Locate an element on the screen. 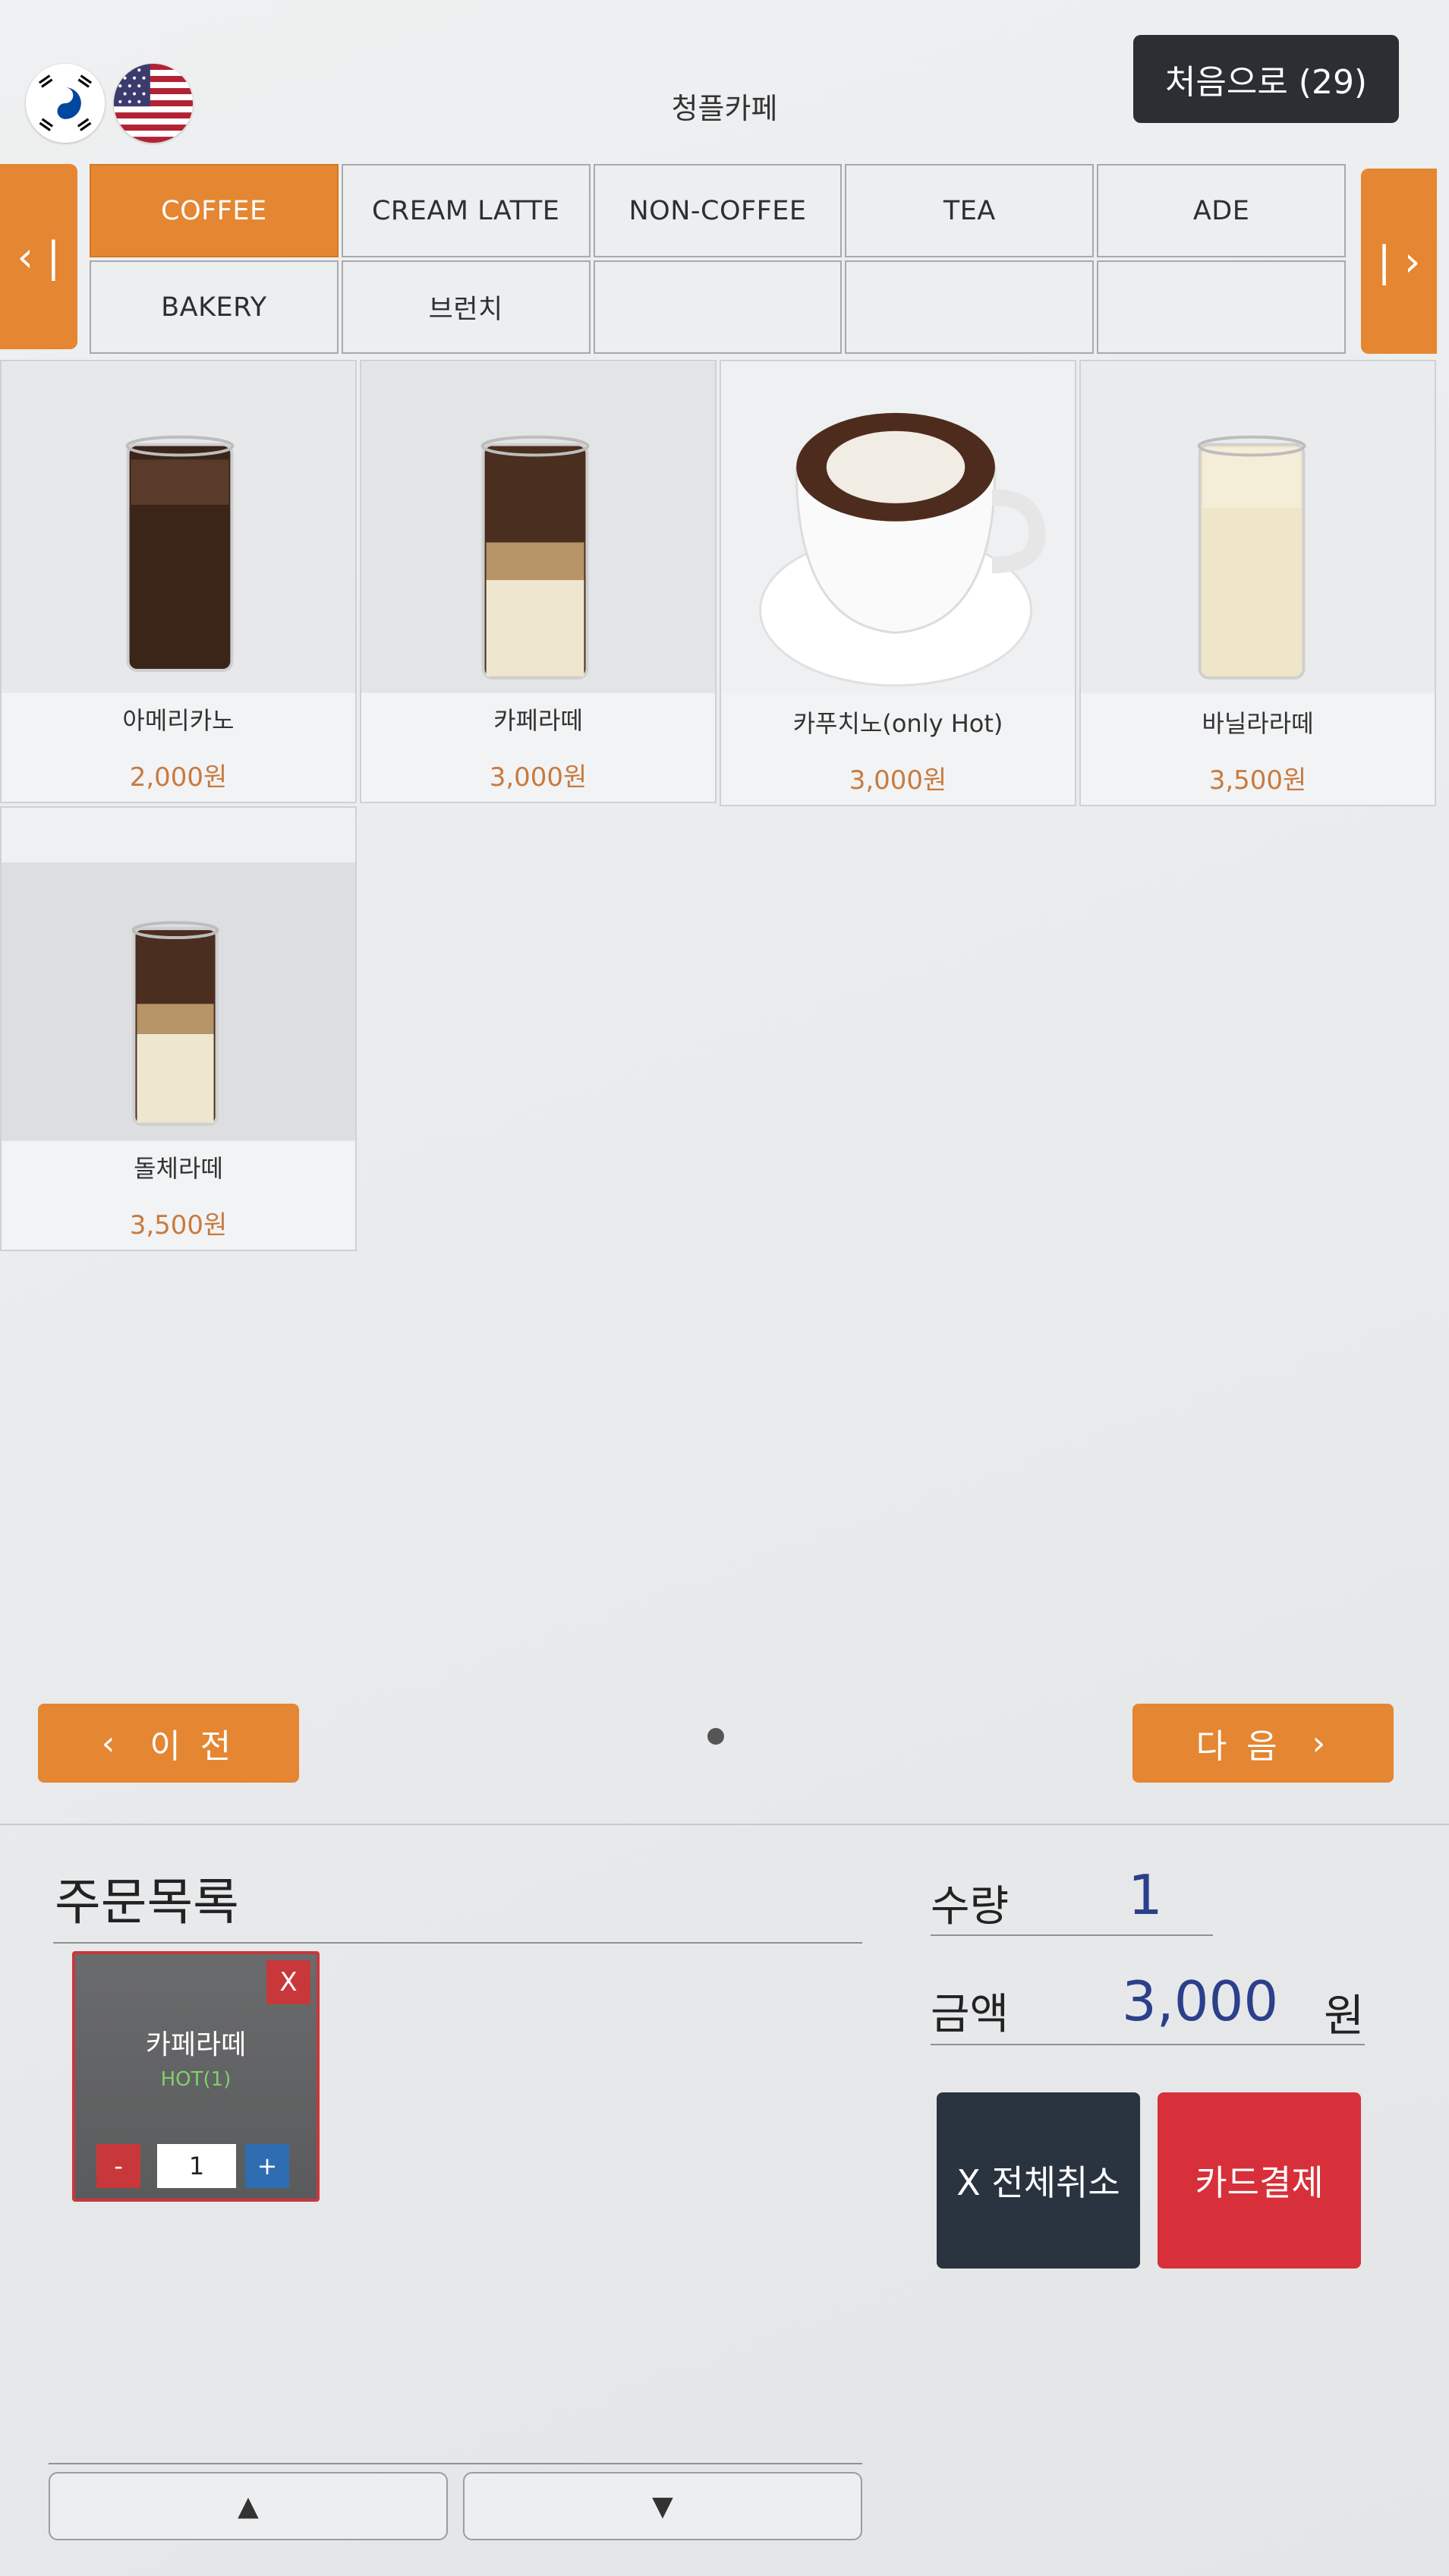  scroll-down-button: ▼ is located at coordinates (662, 2506).